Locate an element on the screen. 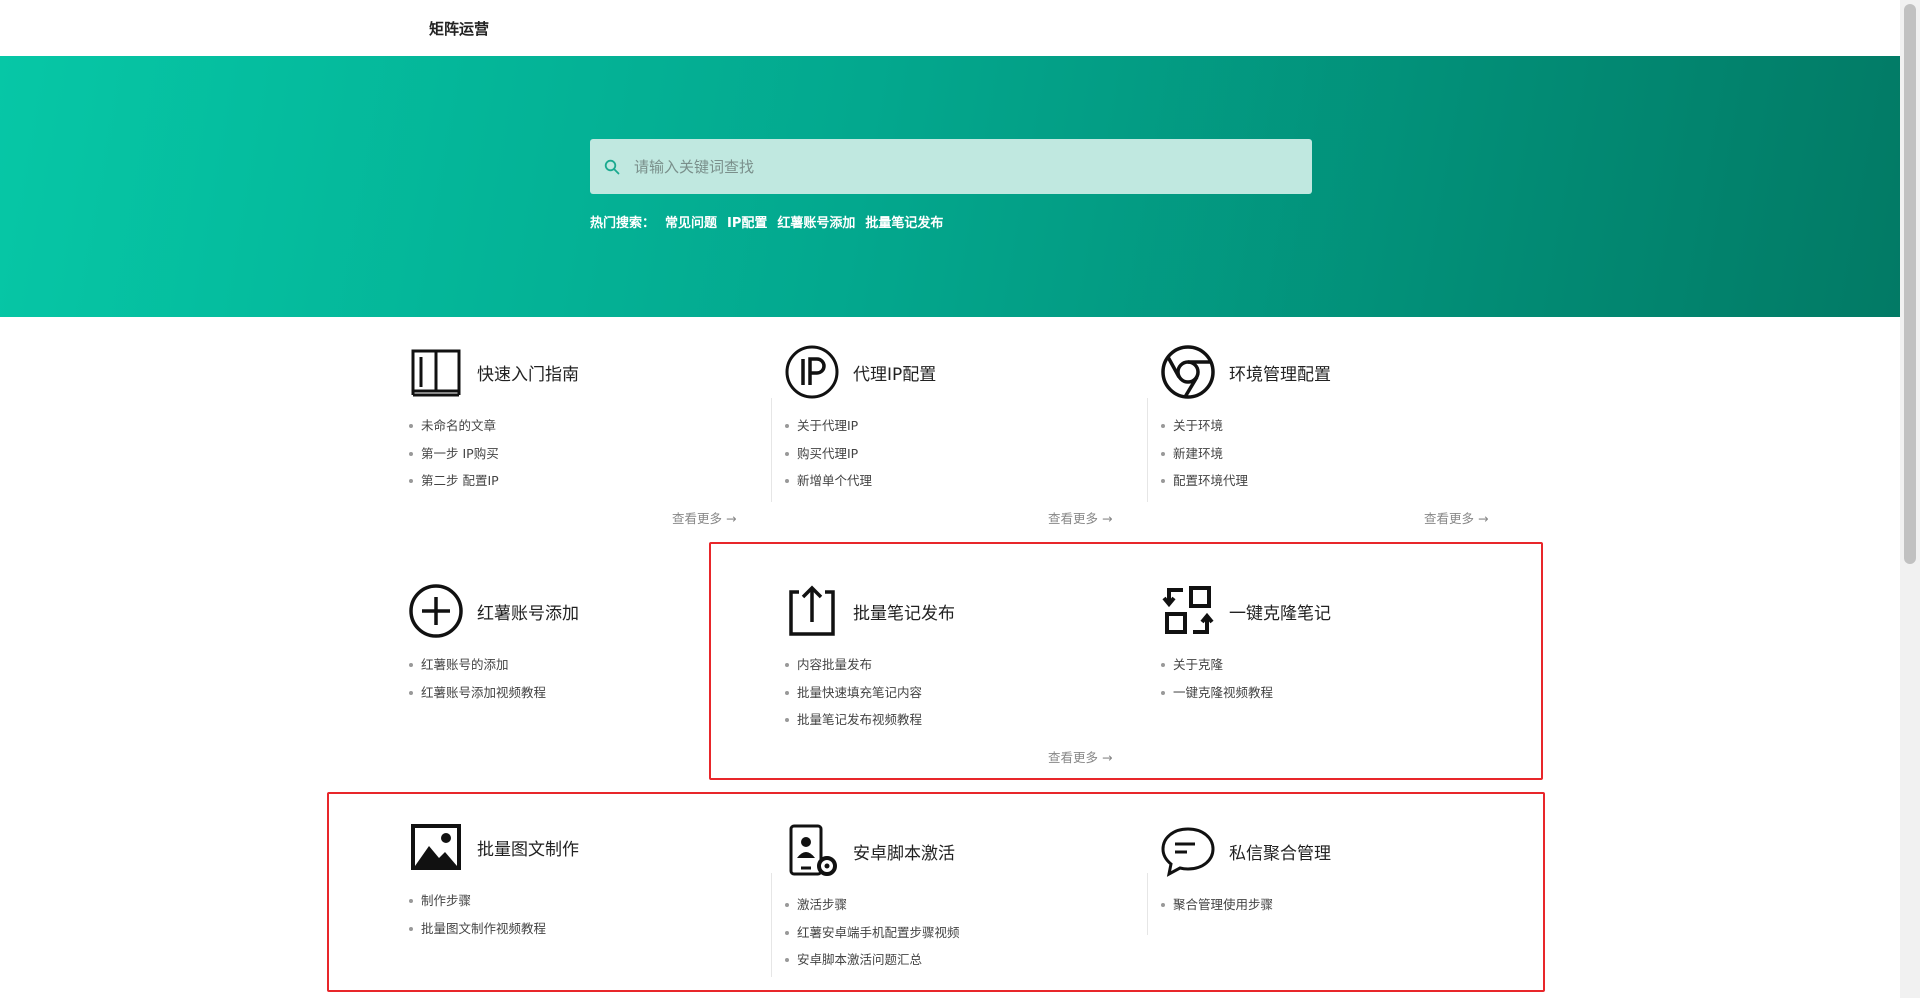  category-card-quick-start: 快速入门指南 未命名的文章 第一步 IP购买 第二步 配置IP is located at coordinates (577, 418).